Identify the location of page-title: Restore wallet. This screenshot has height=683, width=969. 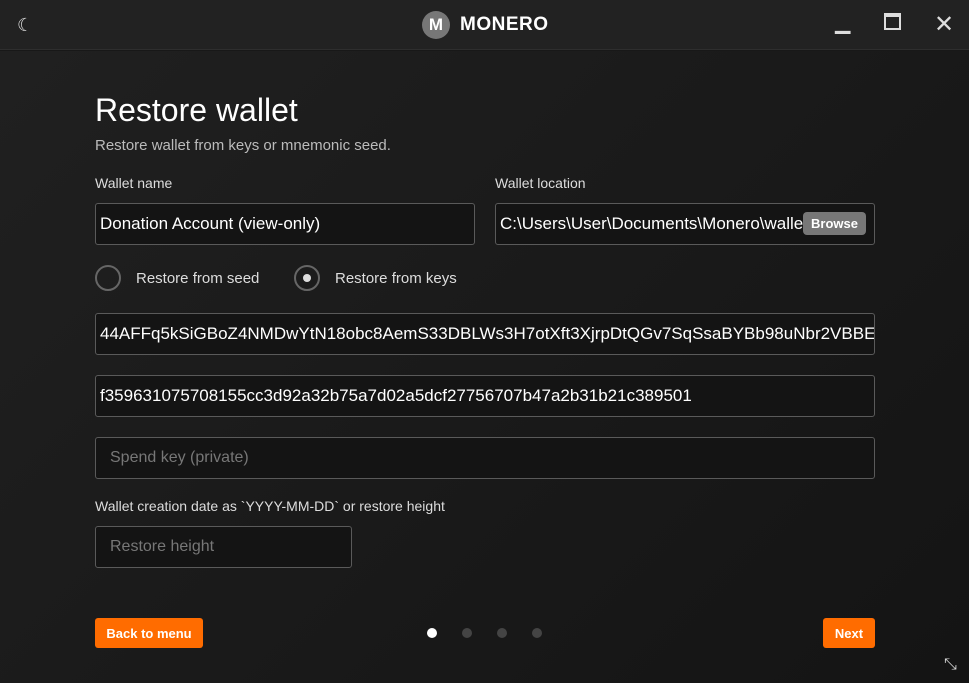
(196, 110).